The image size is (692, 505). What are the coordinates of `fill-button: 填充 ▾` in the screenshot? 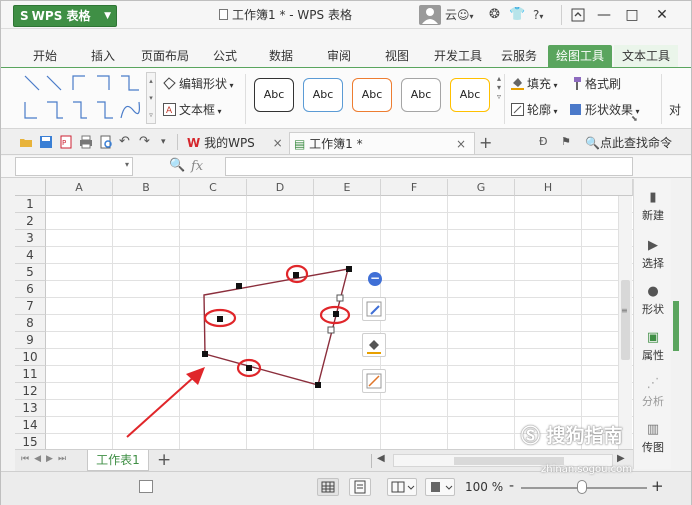 It's located at (534, 84).